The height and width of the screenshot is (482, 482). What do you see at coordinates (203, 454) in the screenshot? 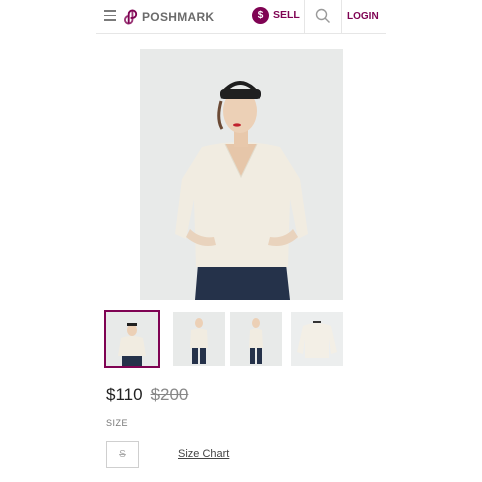
I see `size-chart-link: Size Chart` at bounding box center [203, 454].